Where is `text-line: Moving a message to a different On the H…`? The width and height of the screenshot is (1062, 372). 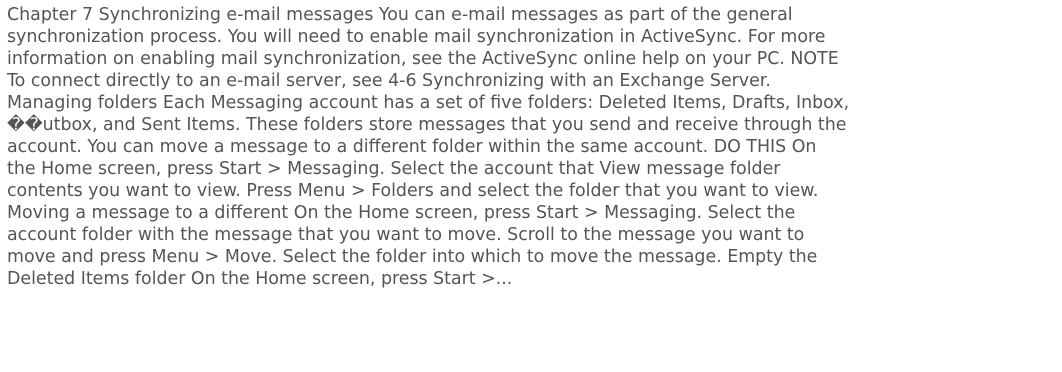 text-line: Moving a message to a different On the H… is located at coordinates (401, 213).